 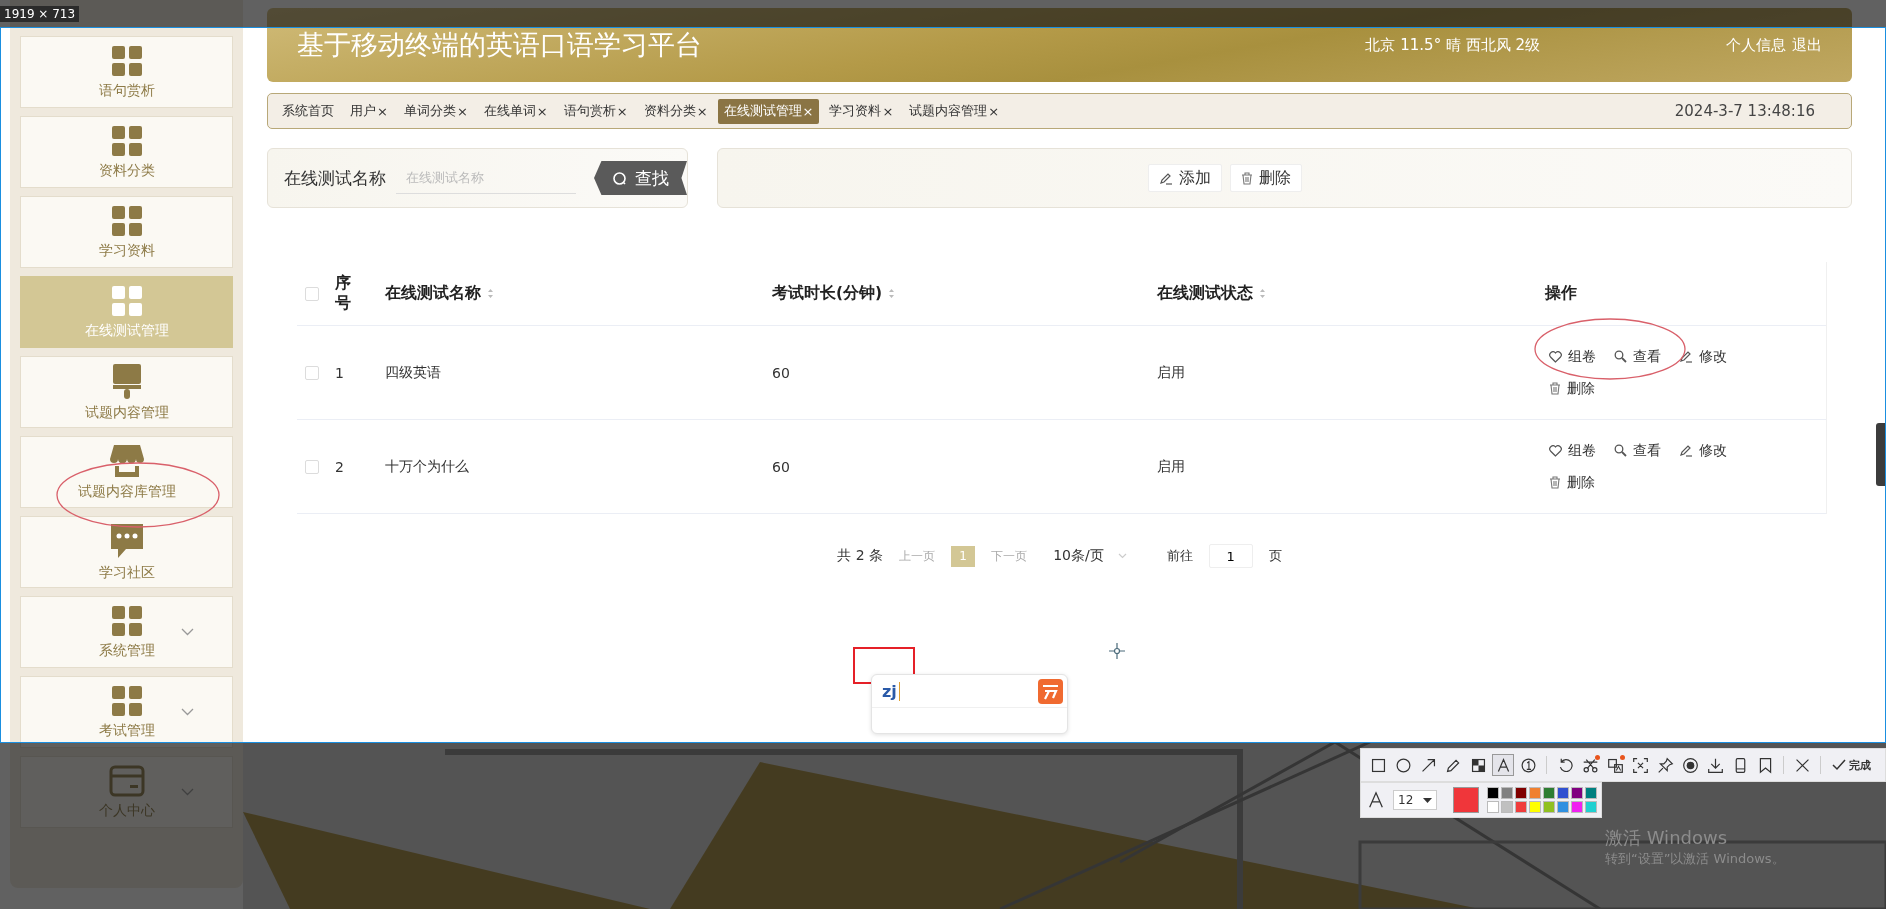 I want to click on ime-composition: zj, so click(x=891, y=691).